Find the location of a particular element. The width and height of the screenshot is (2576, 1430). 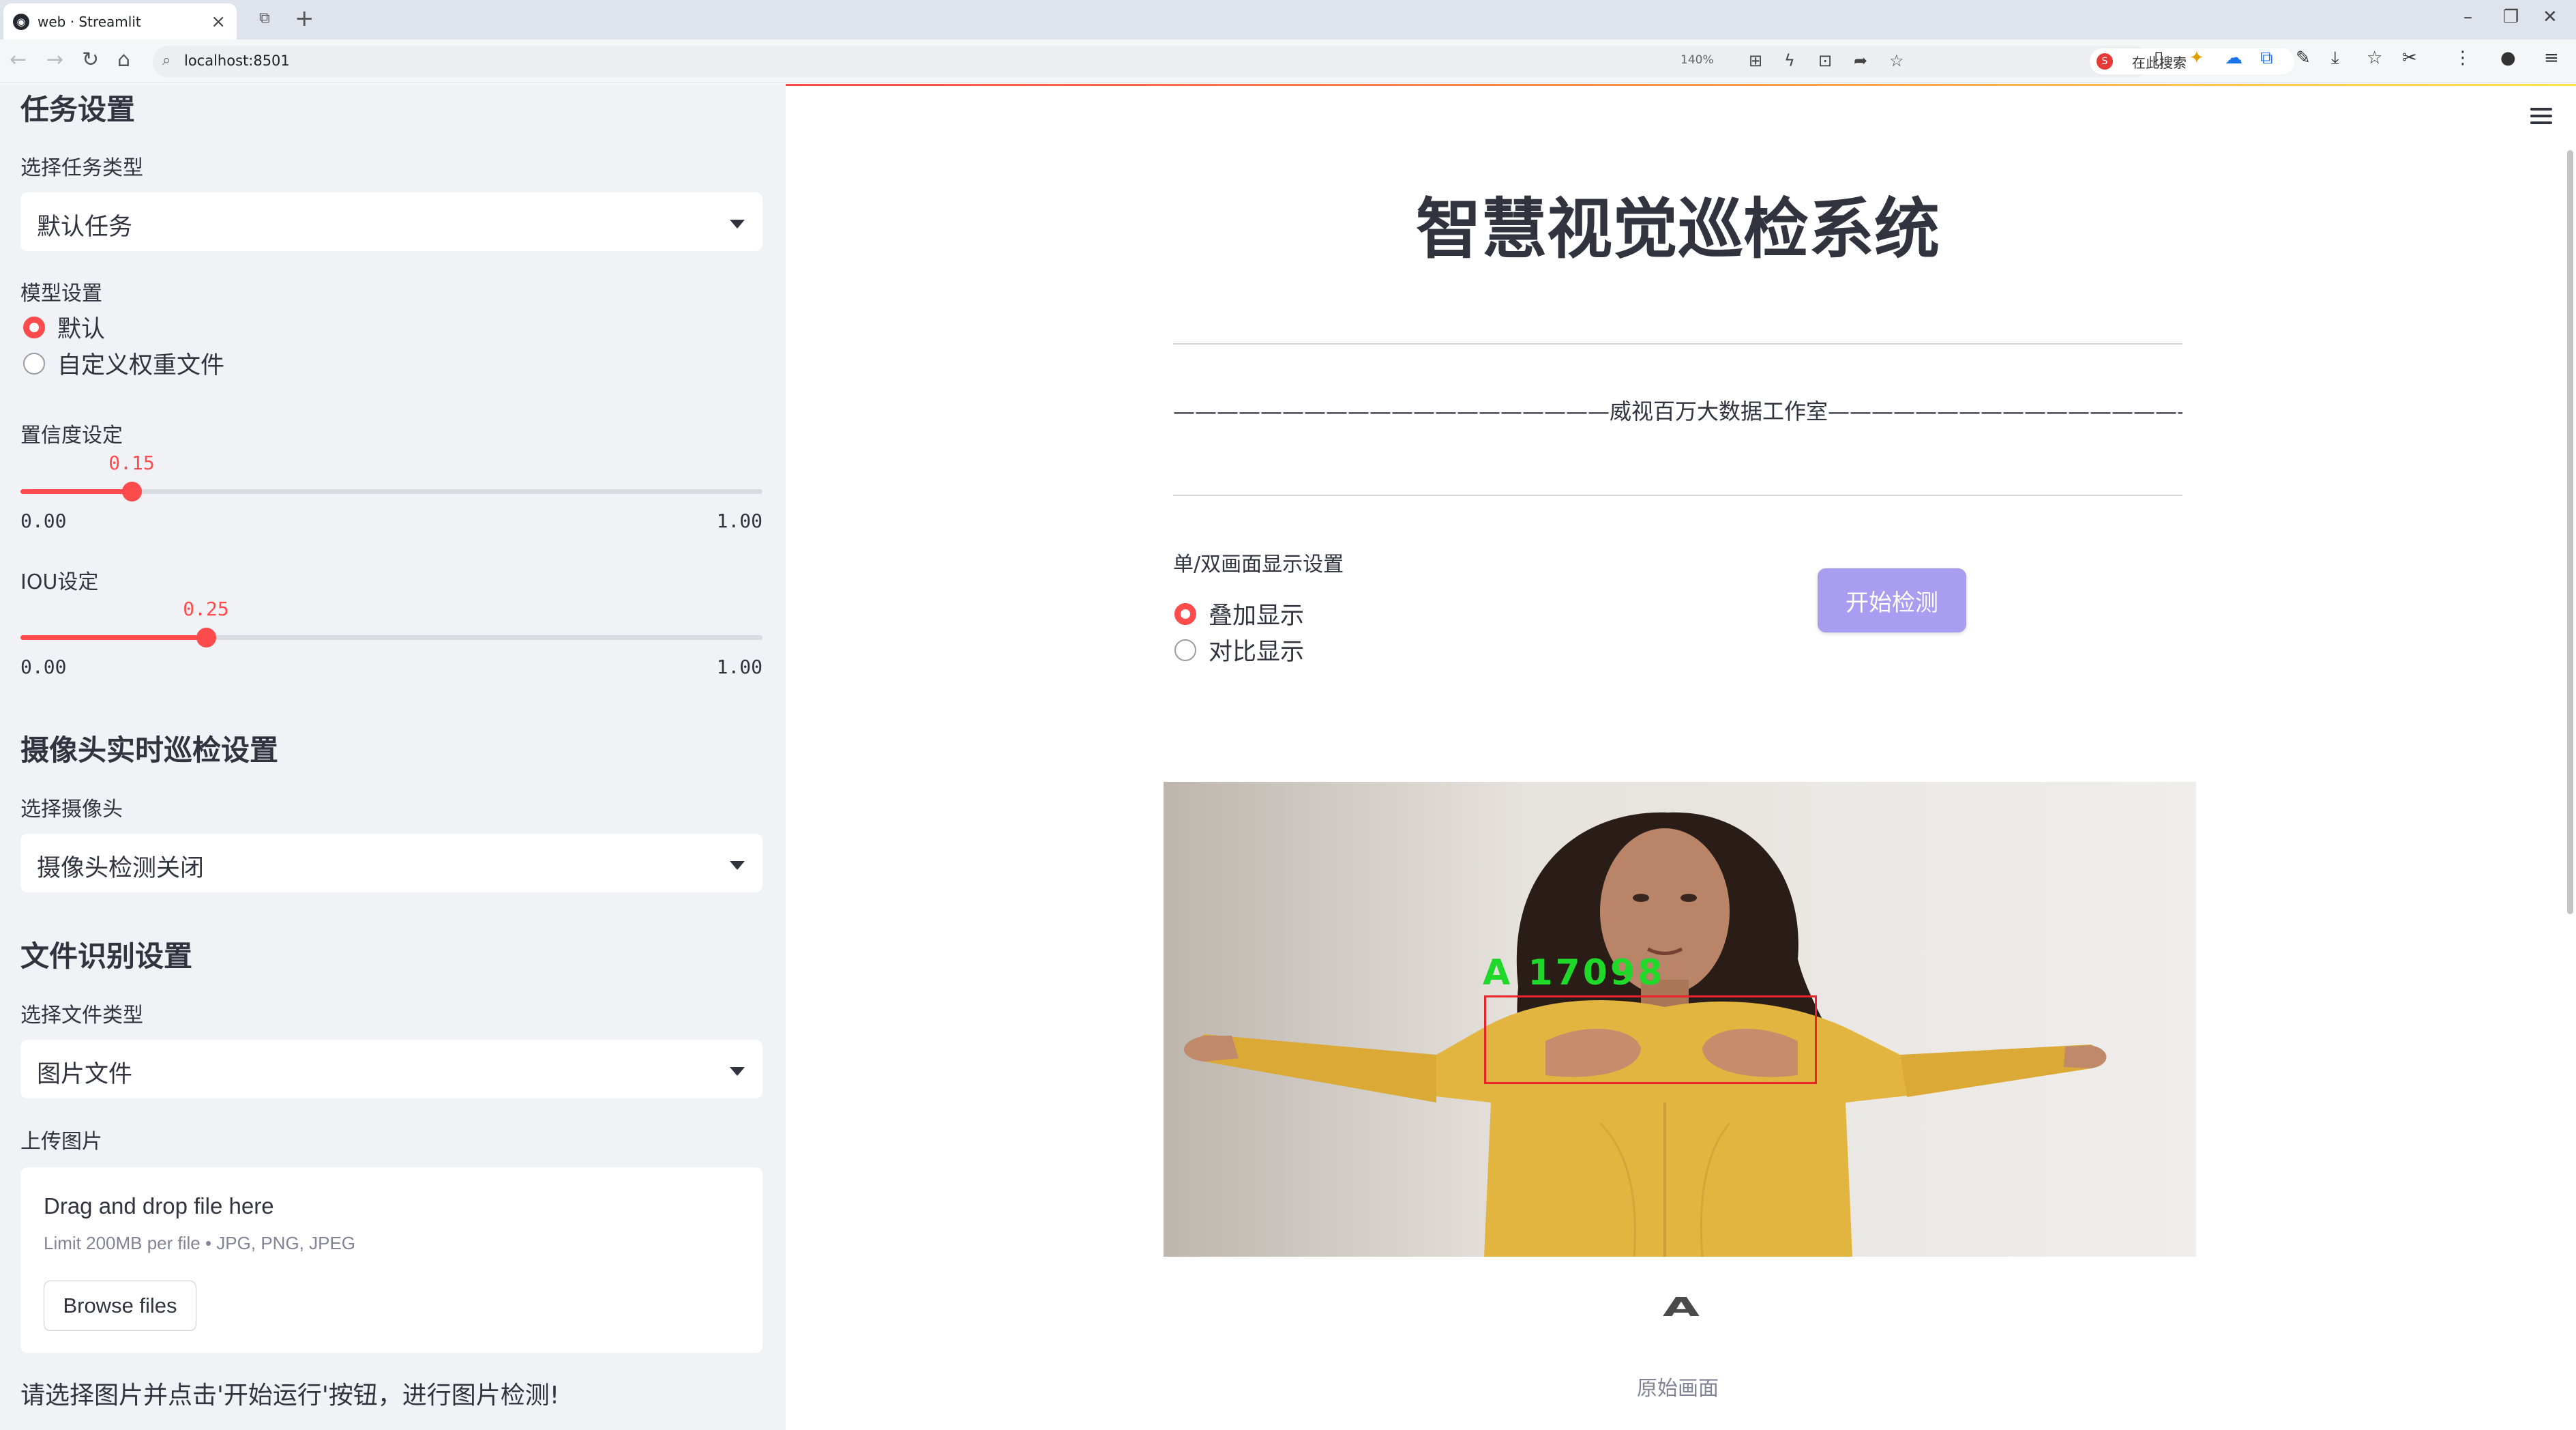

camera-select: 摄像头检测关闭 is located at coordinates (391, 863).